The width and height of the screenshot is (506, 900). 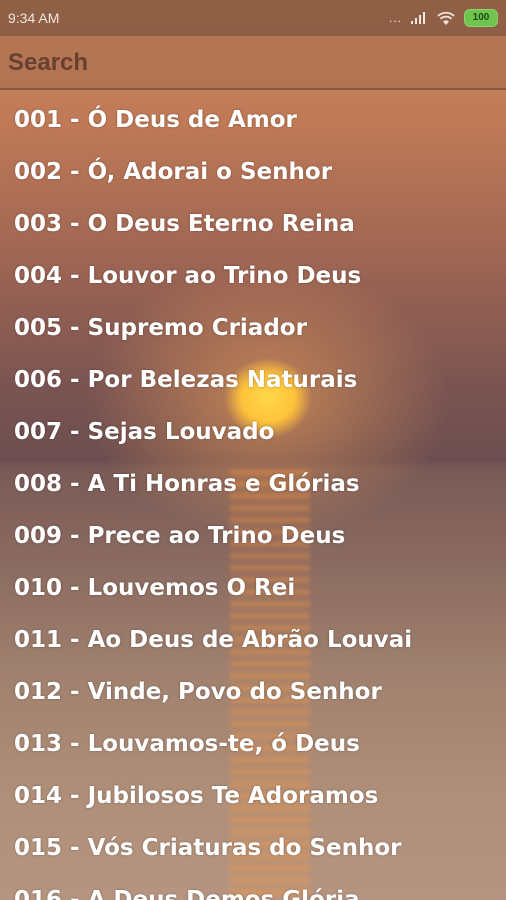 What do you see at coordinates (253, 172) in the screenshot?
I see `hymn-list-item: 002 - Ó, Adorai o Senhor` at bounding box center [253, 172].